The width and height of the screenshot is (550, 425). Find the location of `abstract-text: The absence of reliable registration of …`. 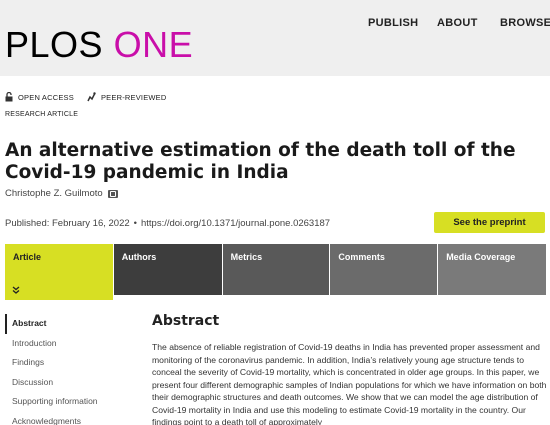

abstract-text: The absence of reliable registration of … is located at coordinates (349, 383).